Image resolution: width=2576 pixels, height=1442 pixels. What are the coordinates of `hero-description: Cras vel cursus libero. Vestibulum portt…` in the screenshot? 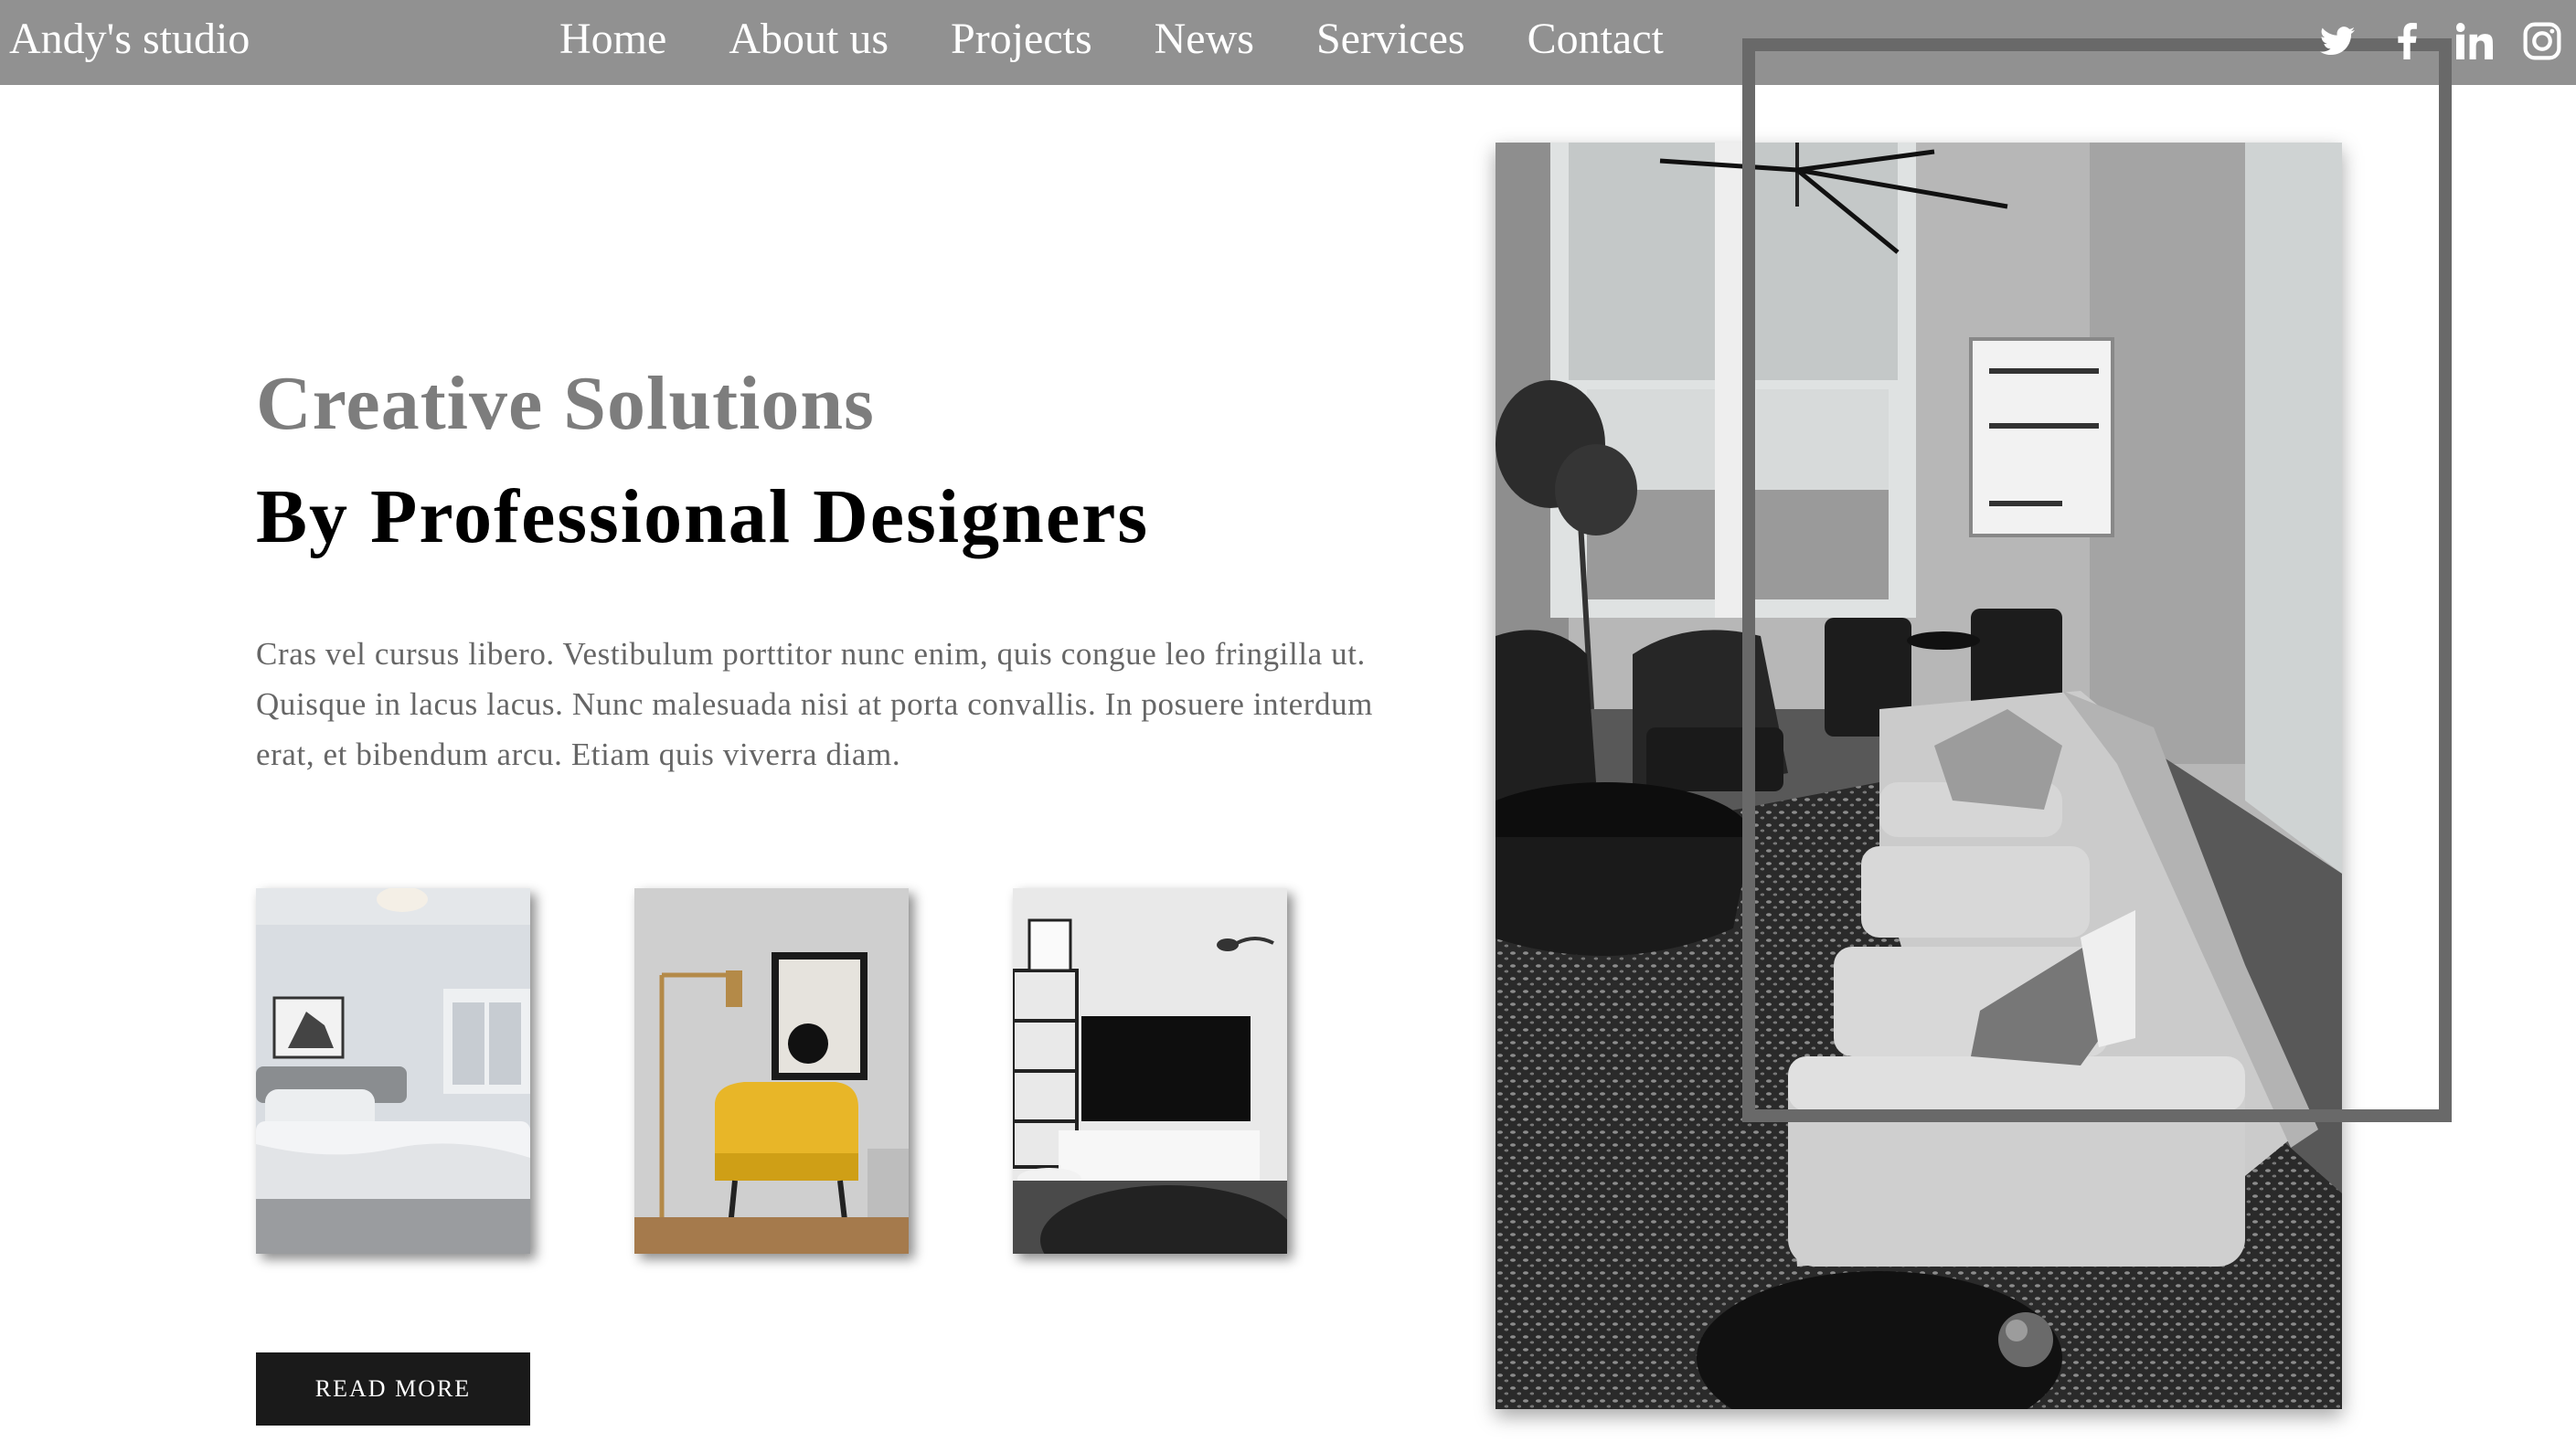 It's located at (814, 704).